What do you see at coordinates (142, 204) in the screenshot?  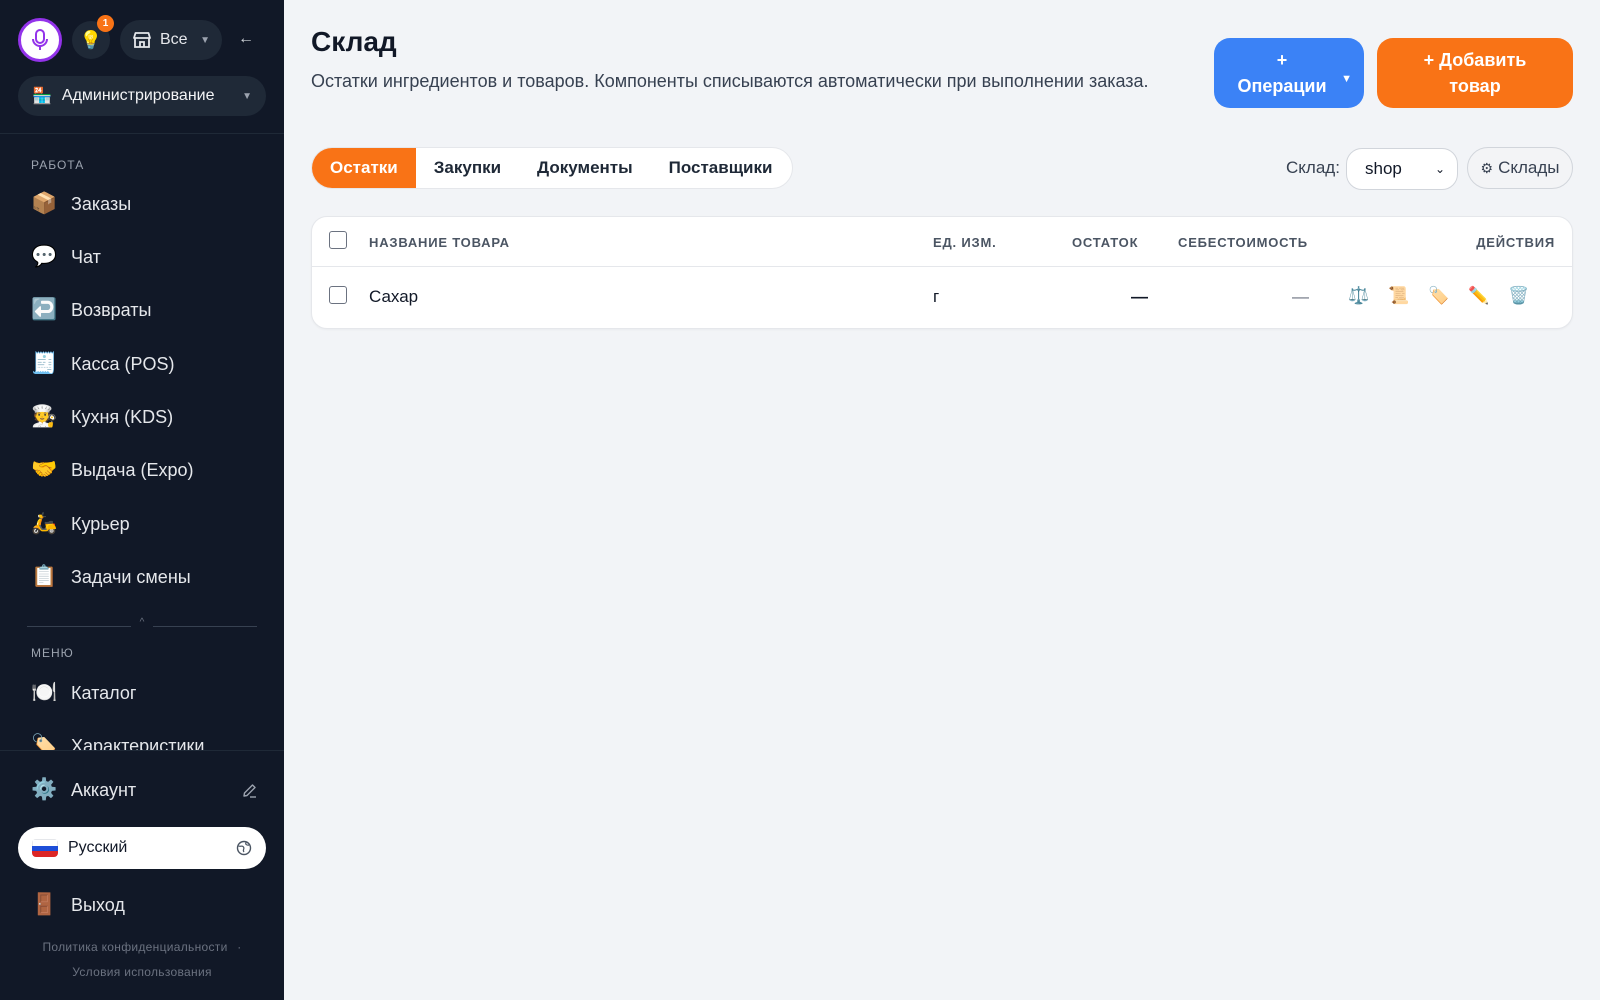 I see `sidebar-item-orders: 📦 Заказы` at bounding box center [142, 204].